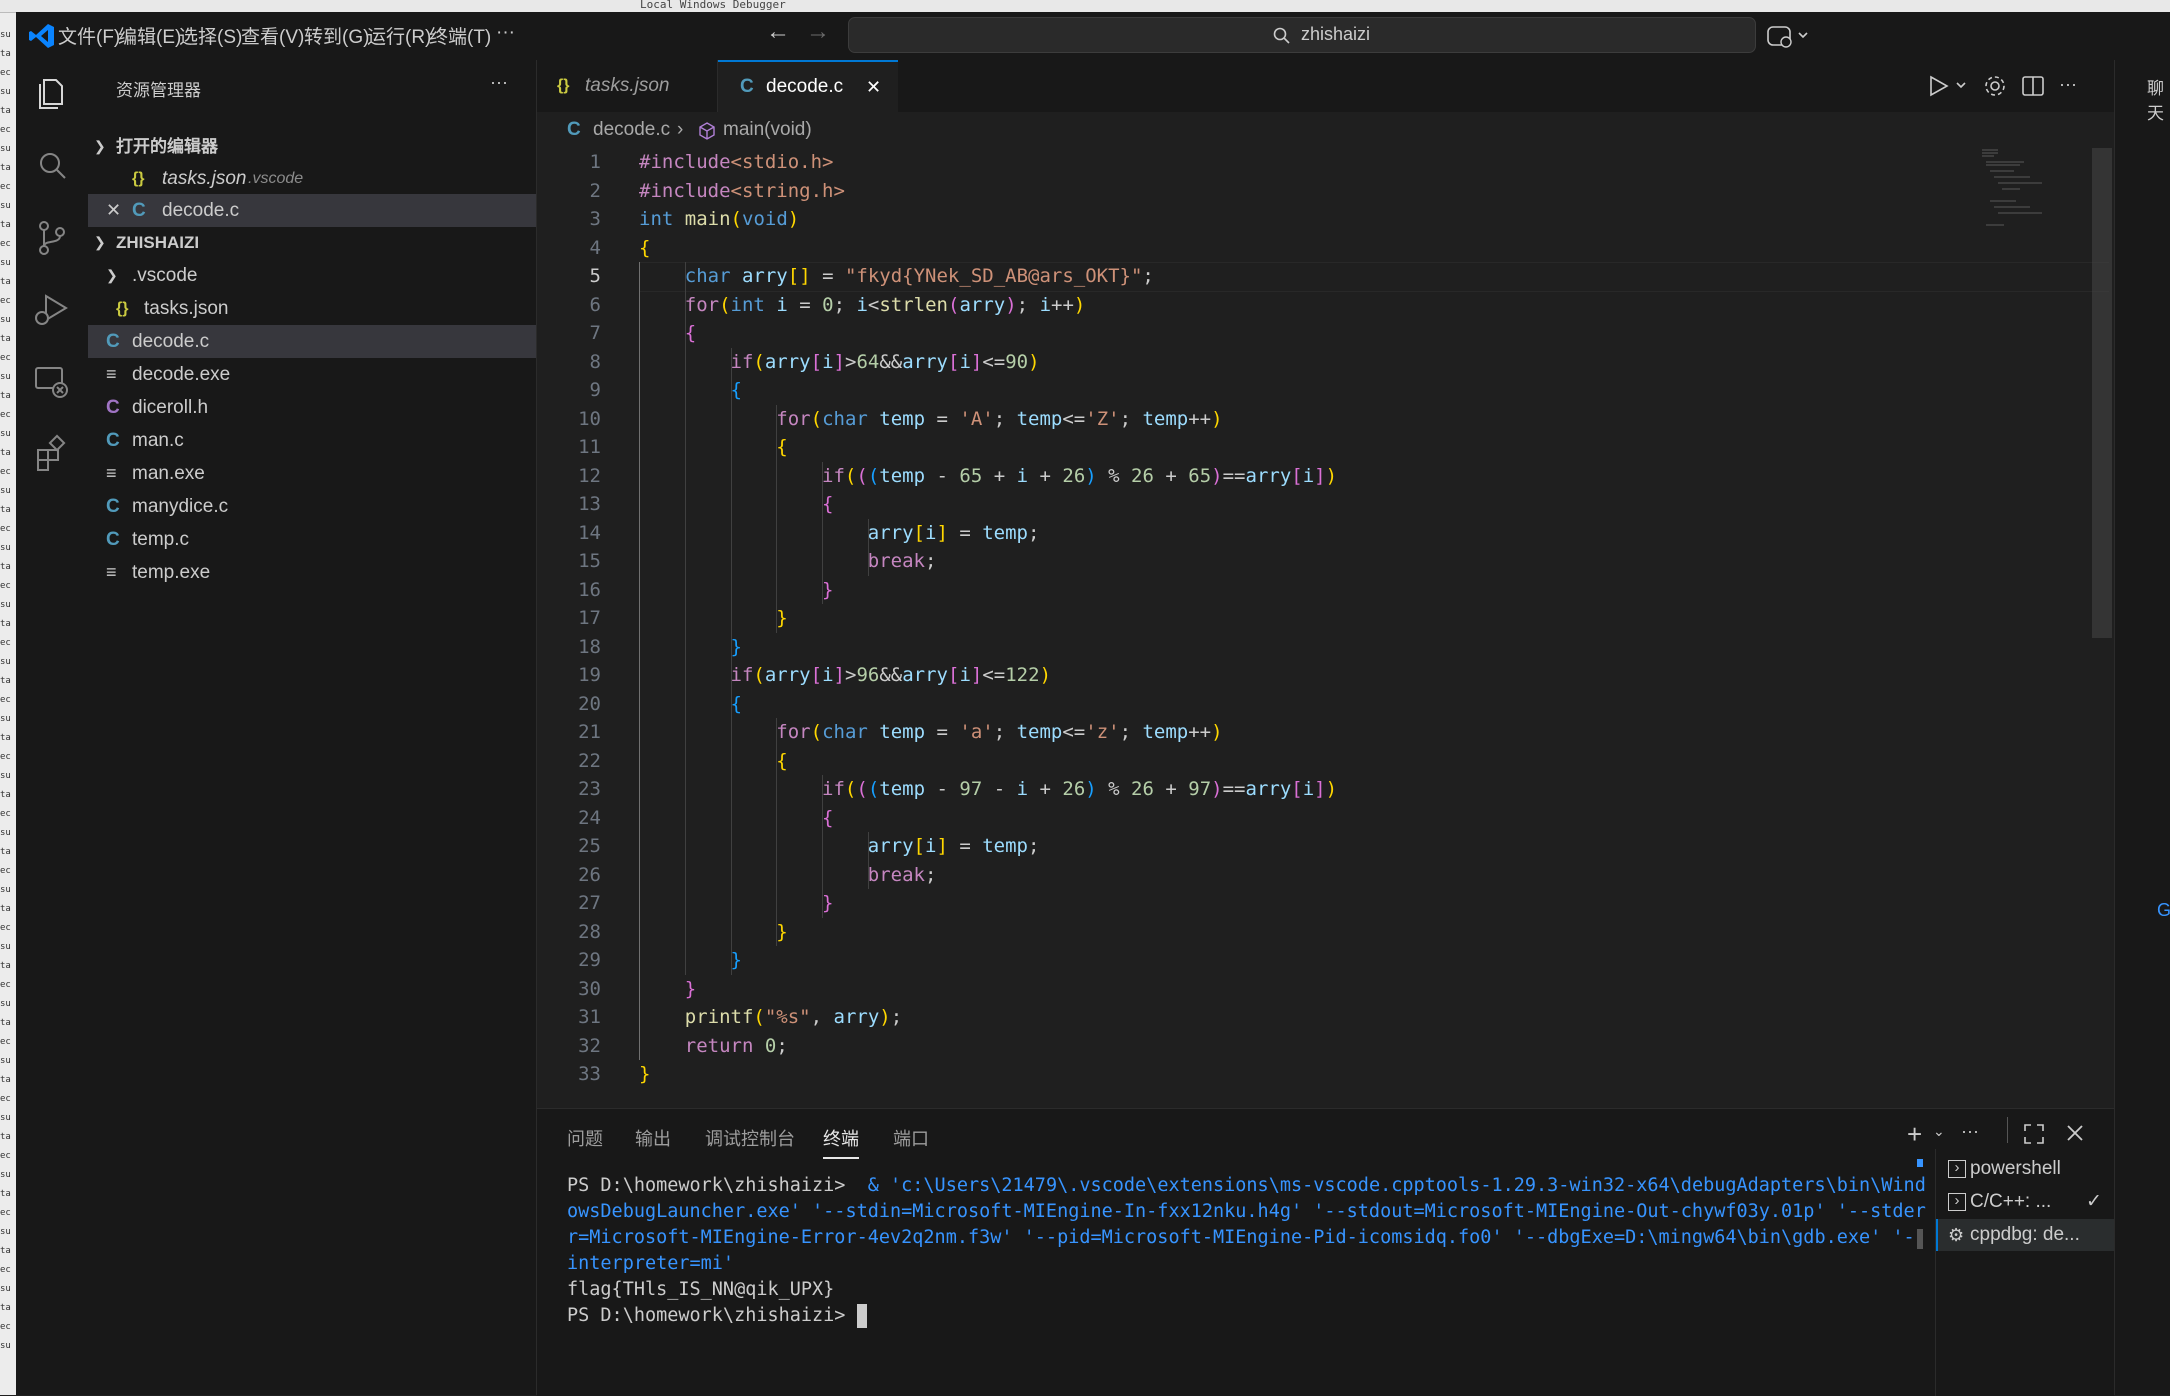 This screenshot has width=2170, height=1396. I want to click on file-diceroll-h: C diceroll.h, so click(312, 407).